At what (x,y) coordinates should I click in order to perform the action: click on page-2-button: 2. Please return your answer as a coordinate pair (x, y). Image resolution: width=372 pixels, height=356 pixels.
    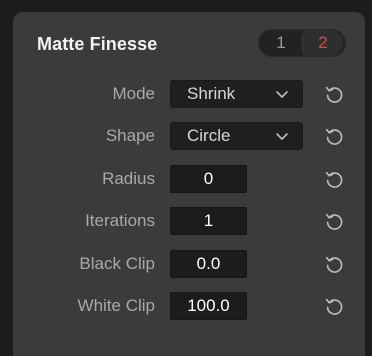
    Looking at the image, I should click on (323, 43).